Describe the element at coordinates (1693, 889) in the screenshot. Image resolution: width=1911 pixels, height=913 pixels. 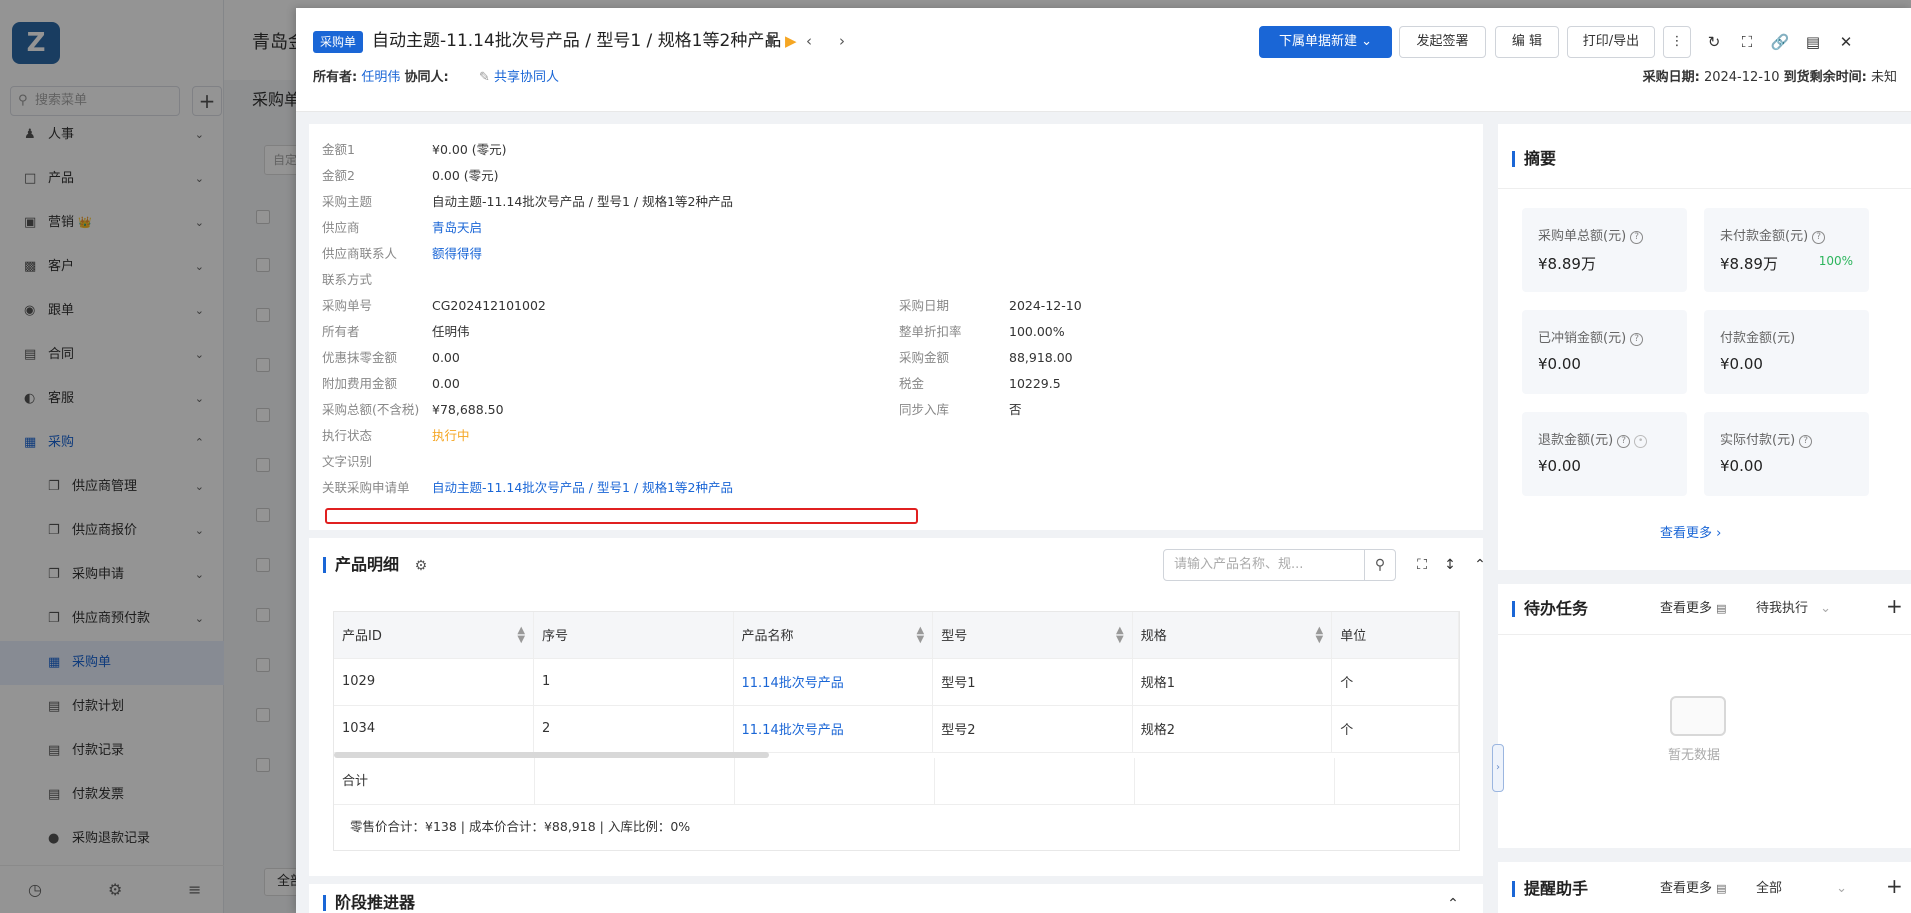
I see `reminder-more-link: 查看更多 ▤` at that location.